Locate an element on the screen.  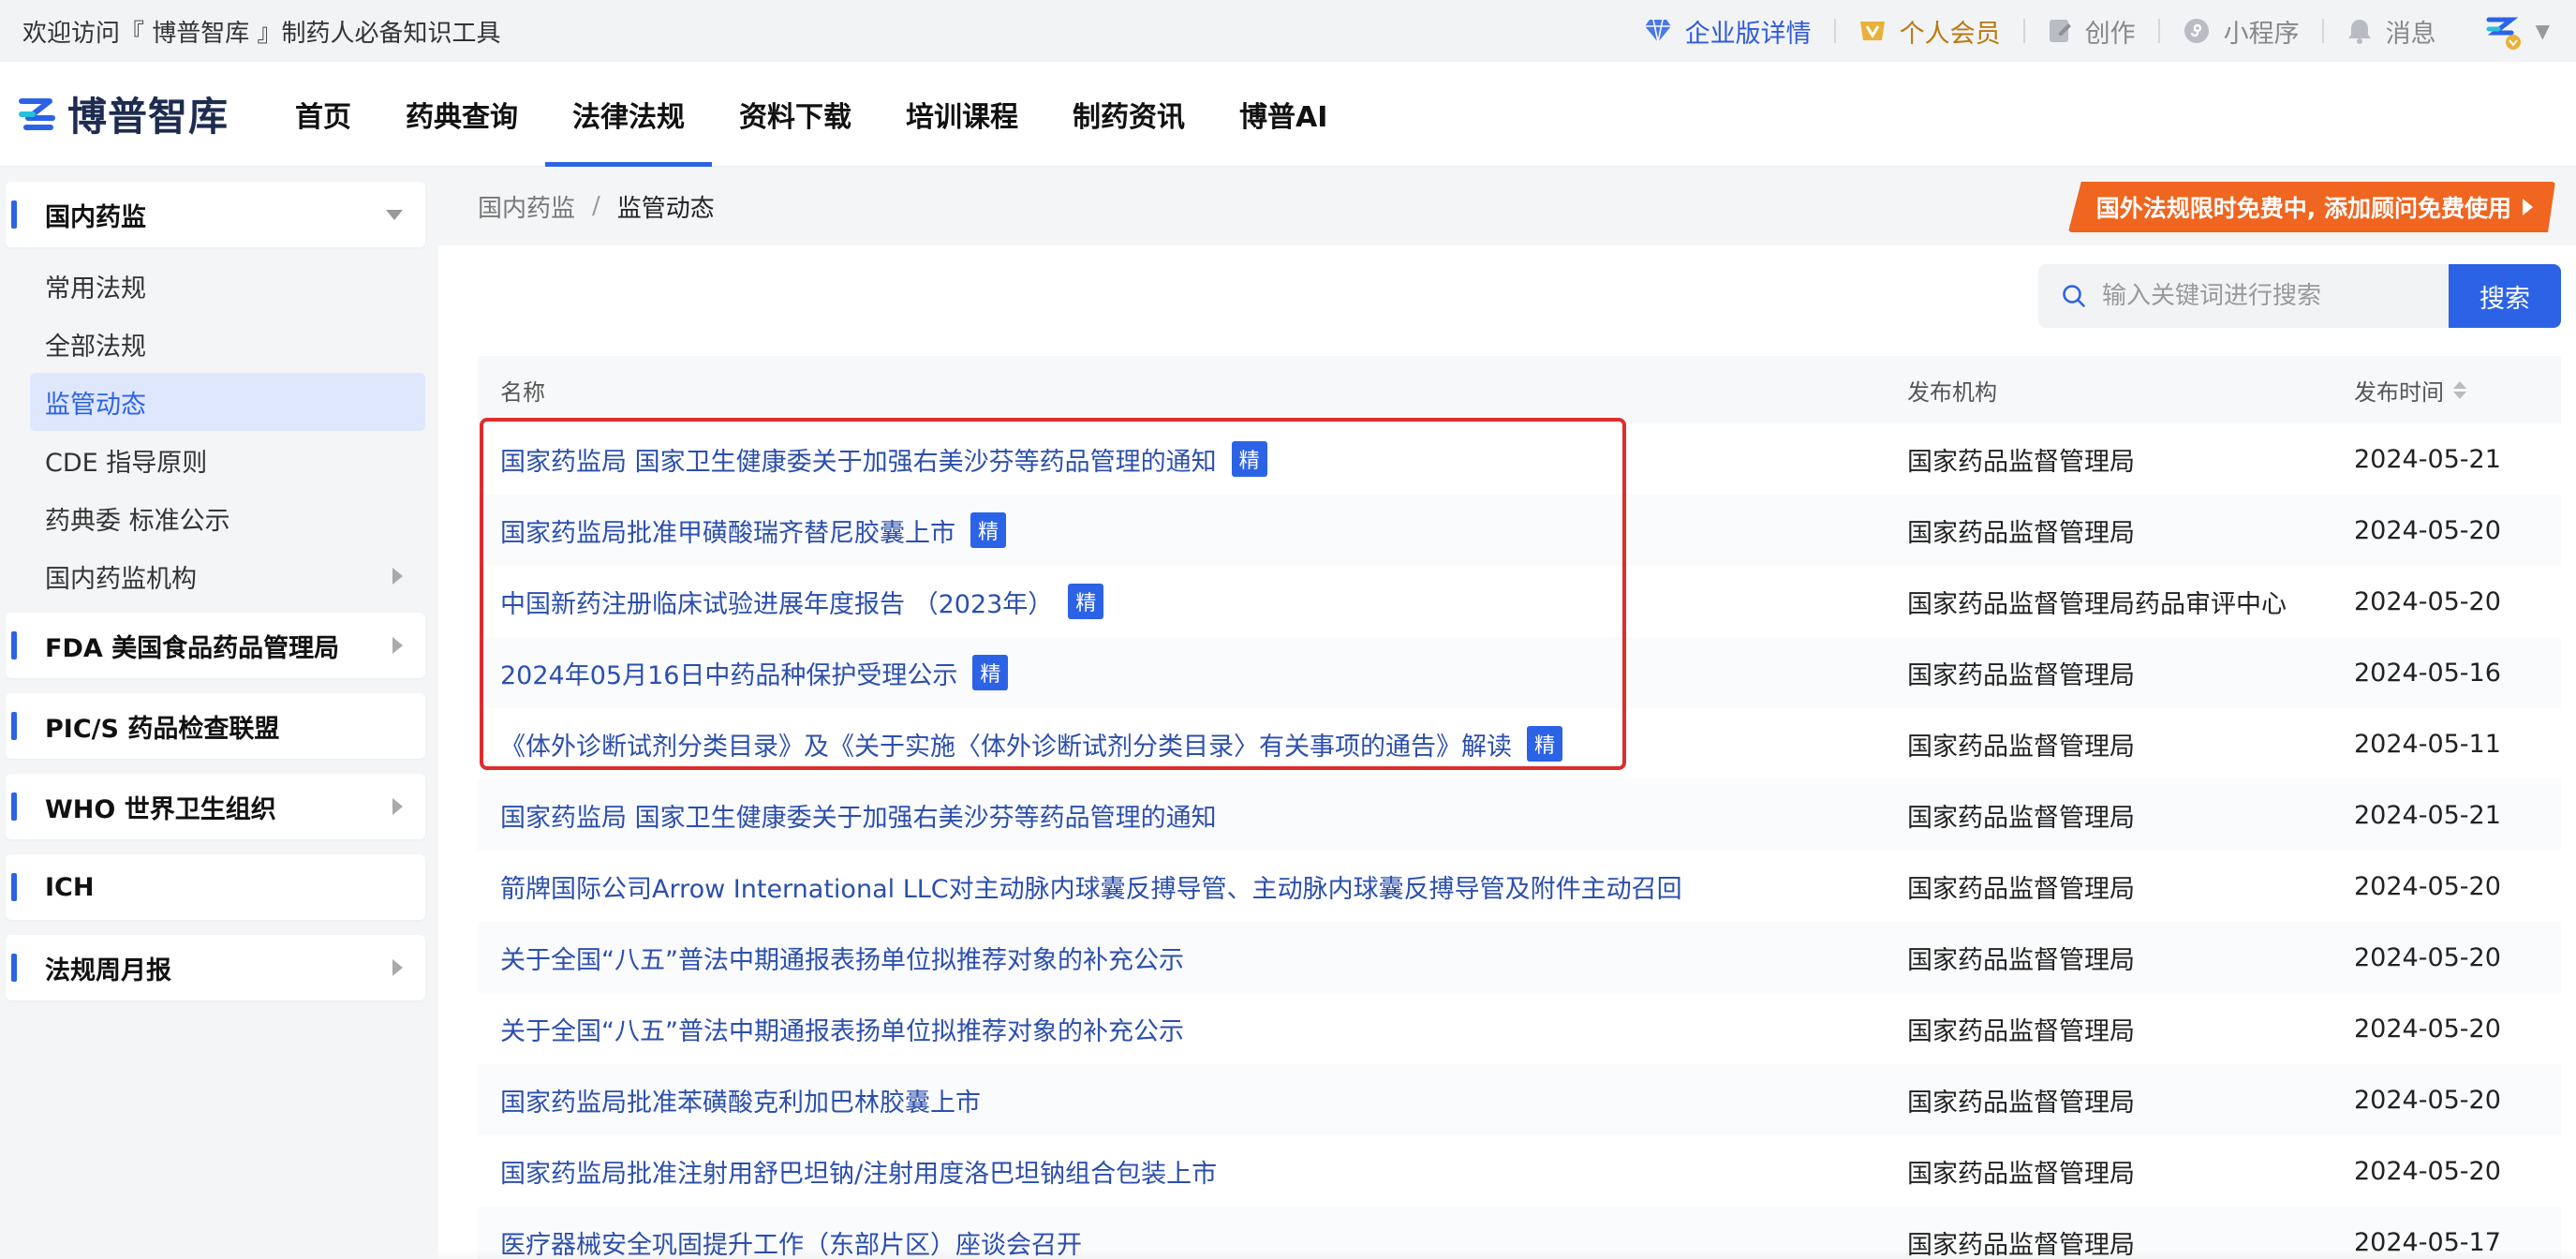
nav-item-home: 首页 is located at coordinates (323, 114).